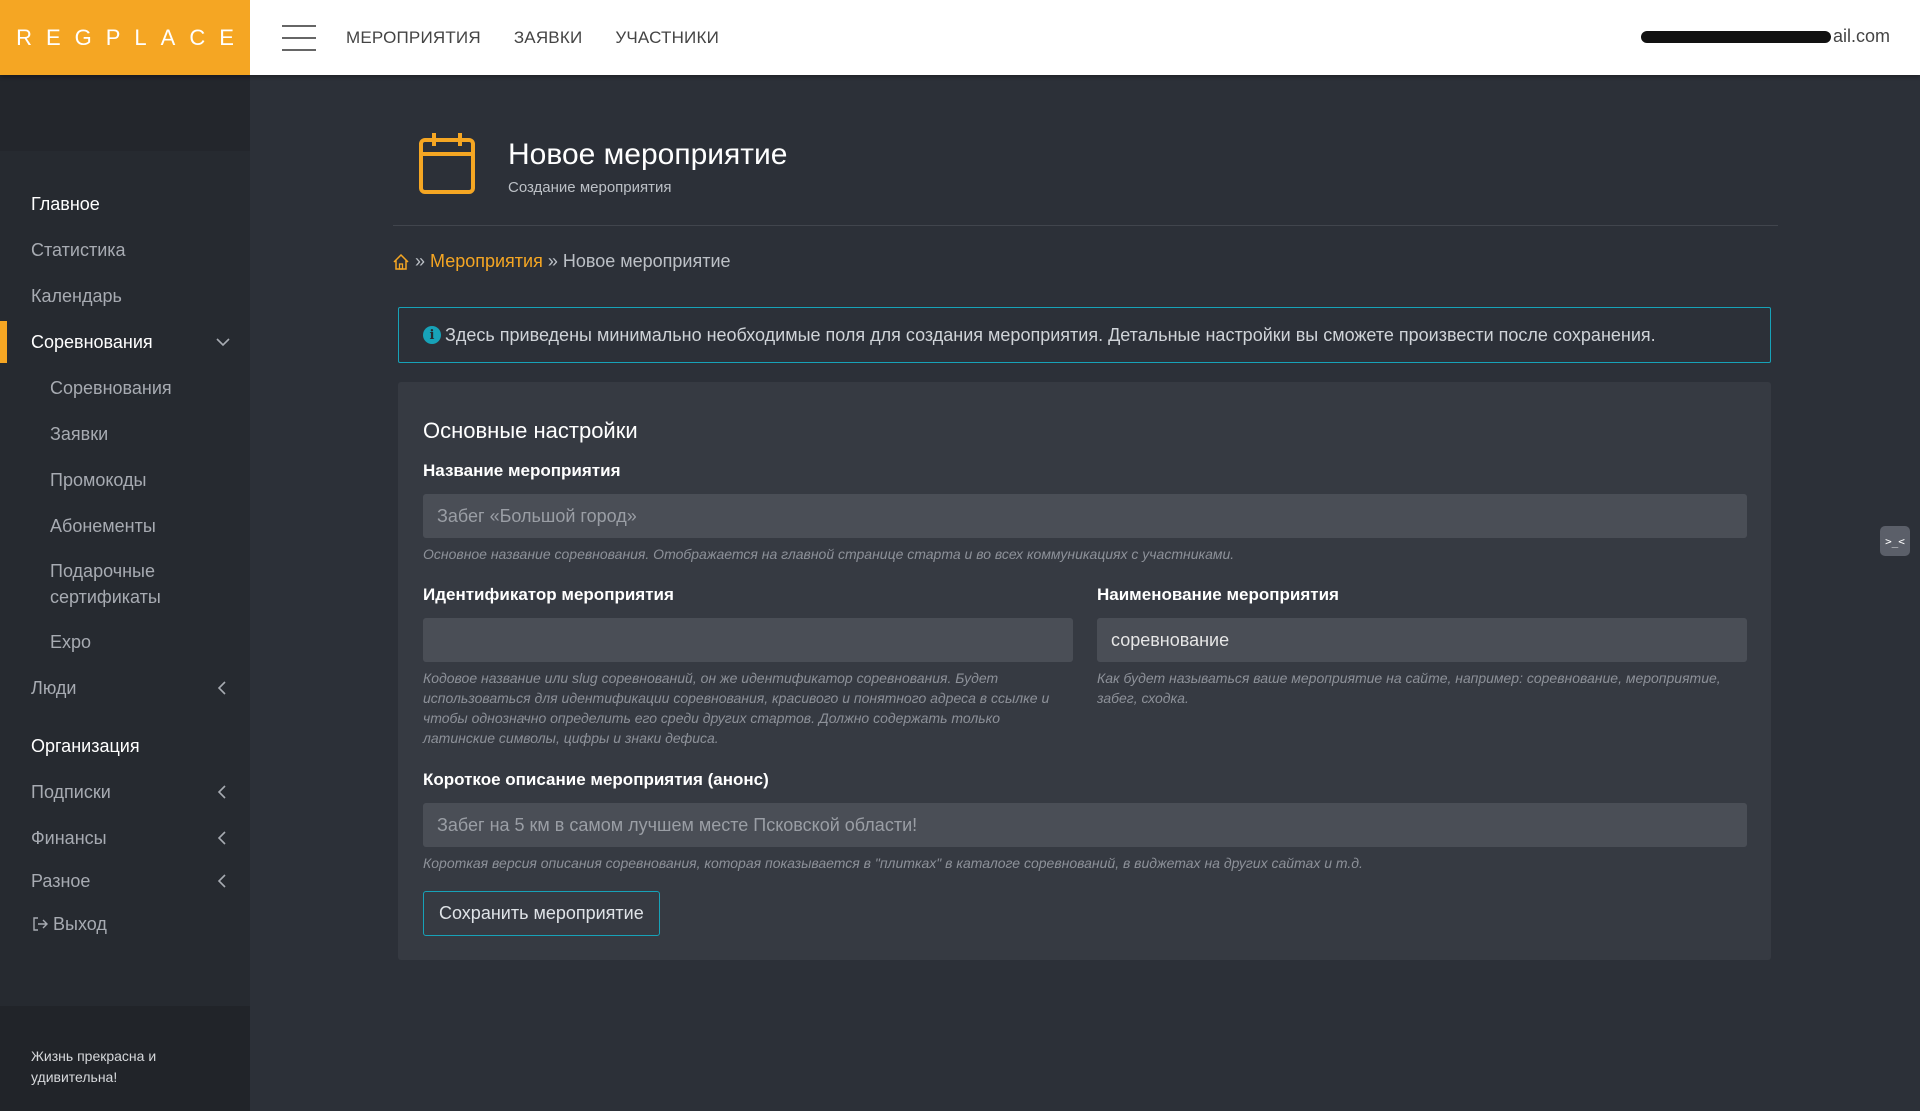 The image size is (1920, 1114). Describe the element at coordinates (98, 479) in the screenshot. I see `sidebar-item-label: Промокоды` at that location.